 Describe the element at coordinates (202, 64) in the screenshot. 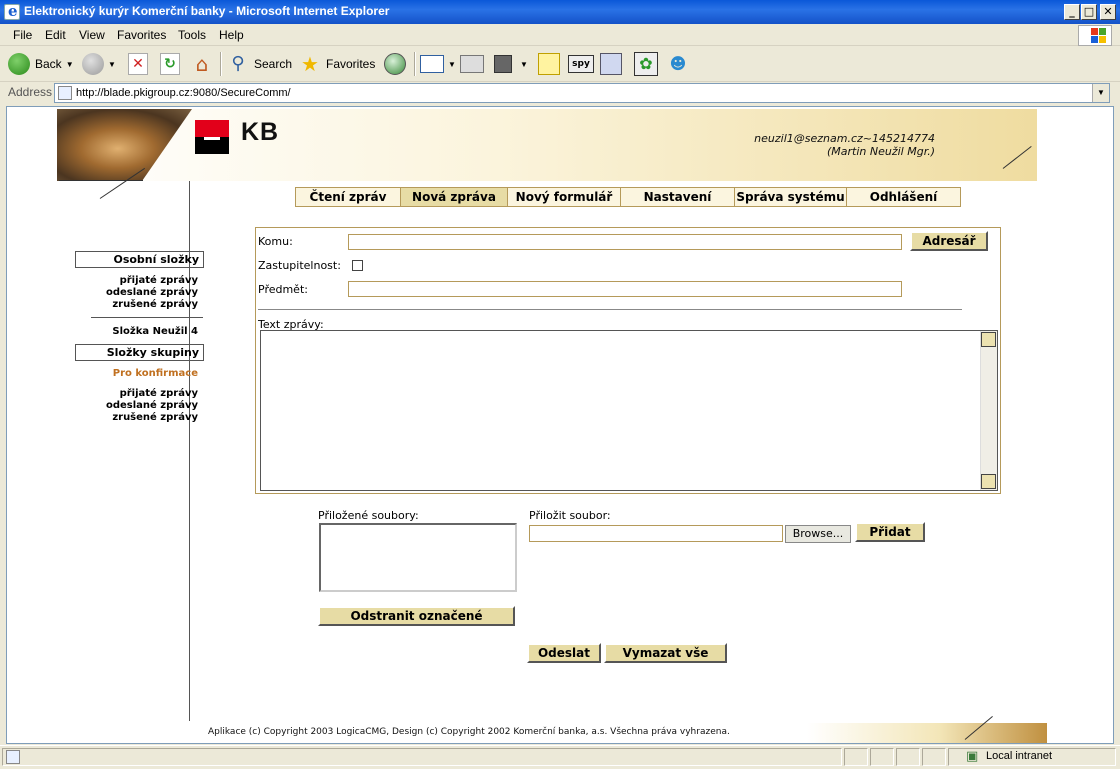

I see `home-button: ⌂` at that location.